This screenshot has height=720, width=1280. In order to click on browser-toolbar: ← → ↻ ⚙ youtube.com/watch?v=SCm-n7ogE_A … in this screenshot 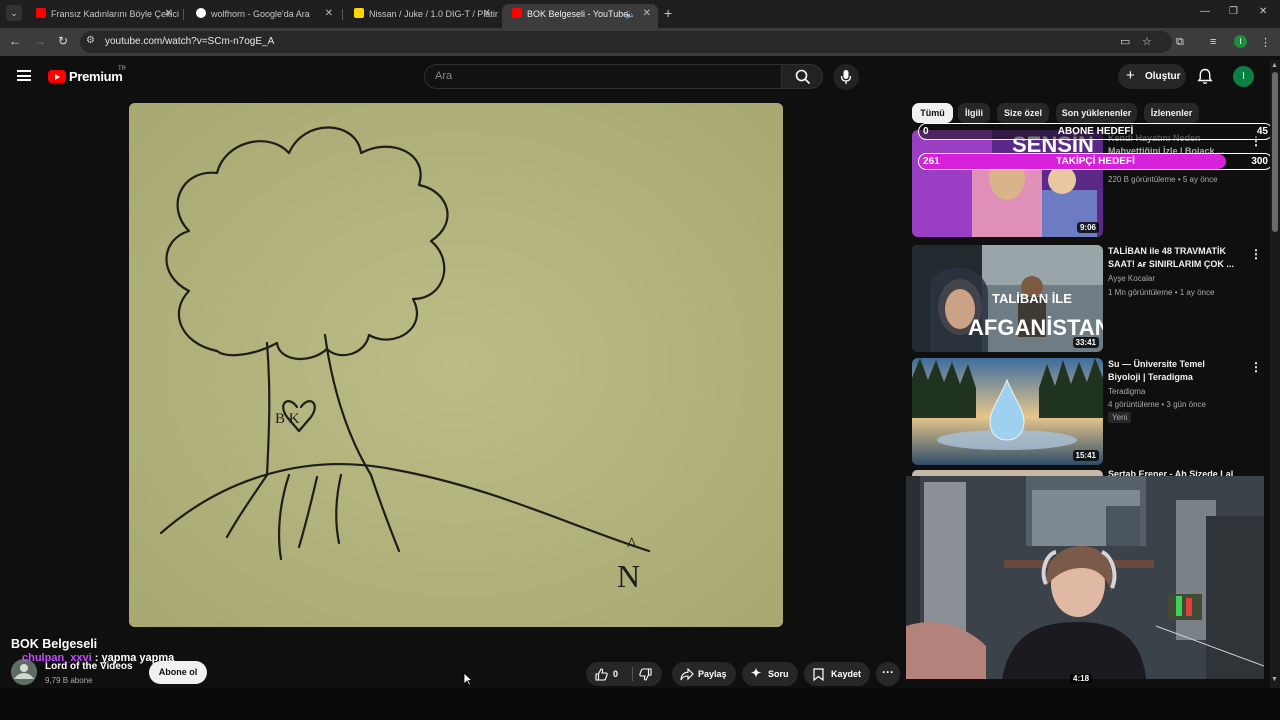, I will do `click(640, 42)`.